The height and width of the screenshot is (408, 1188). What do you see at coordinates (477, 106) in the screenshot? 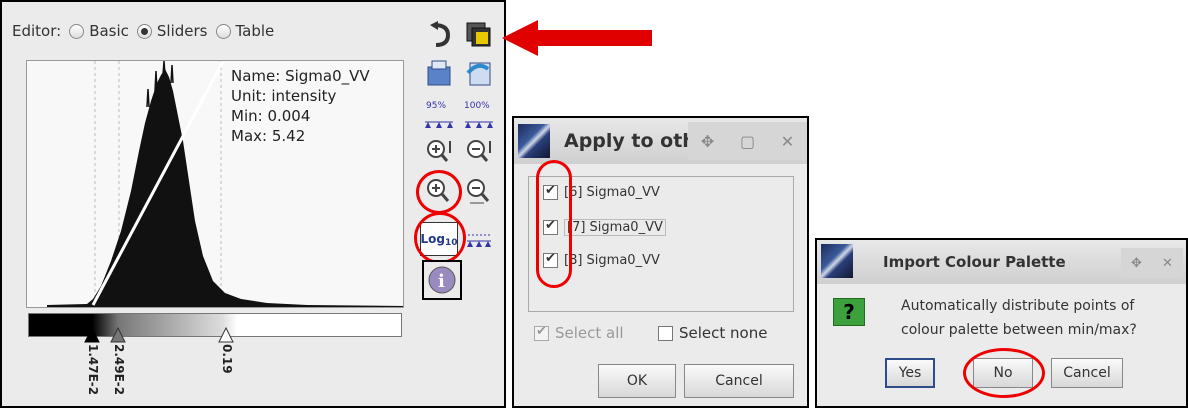
I see `range-100-label: 100%` at bounding box center [477, 106].